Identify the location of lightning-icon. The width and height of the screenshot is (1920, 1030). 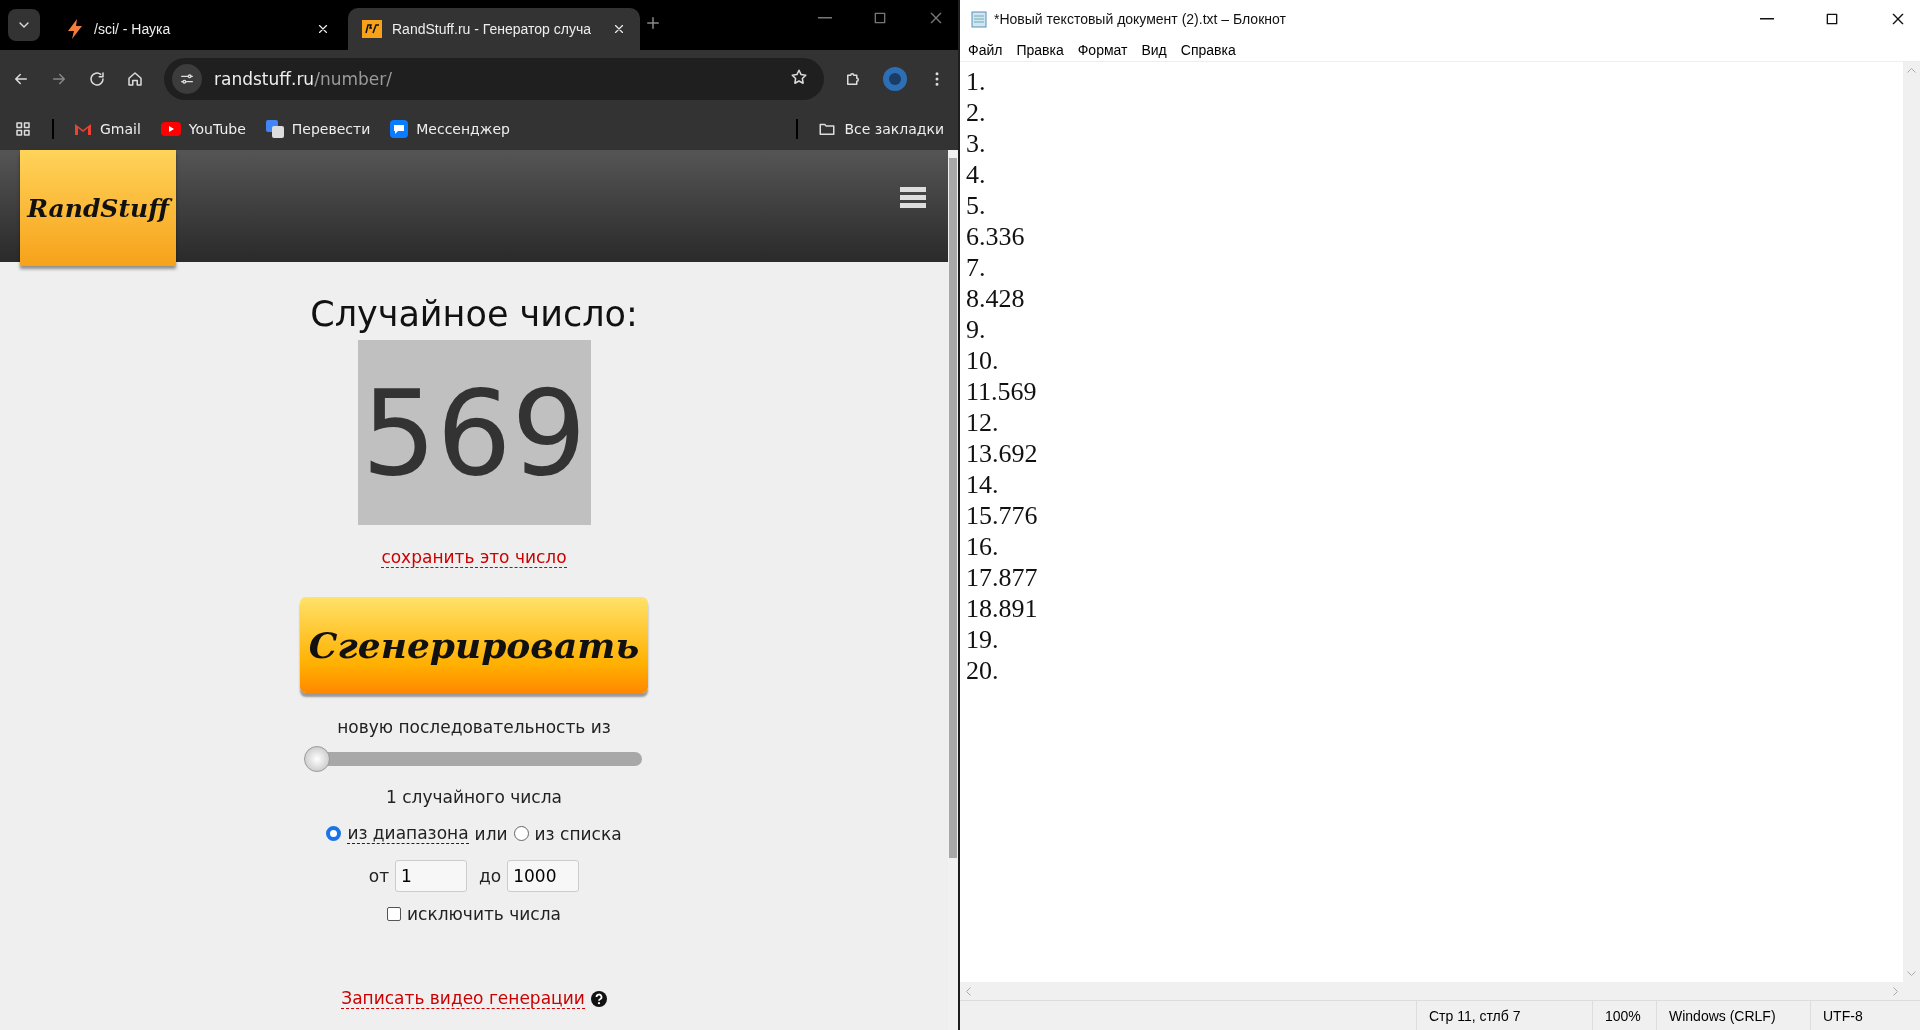
(75, 29).